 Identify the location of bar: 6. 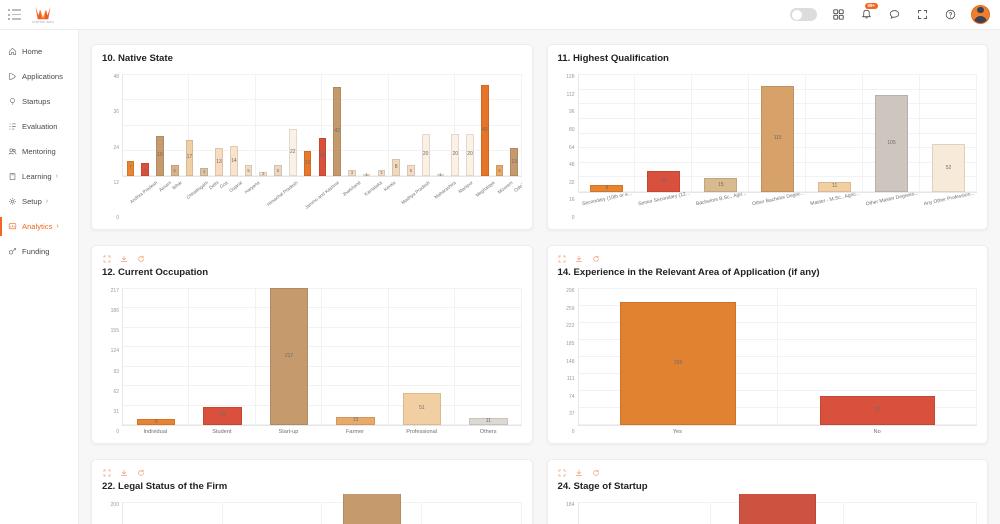
(145, 169).